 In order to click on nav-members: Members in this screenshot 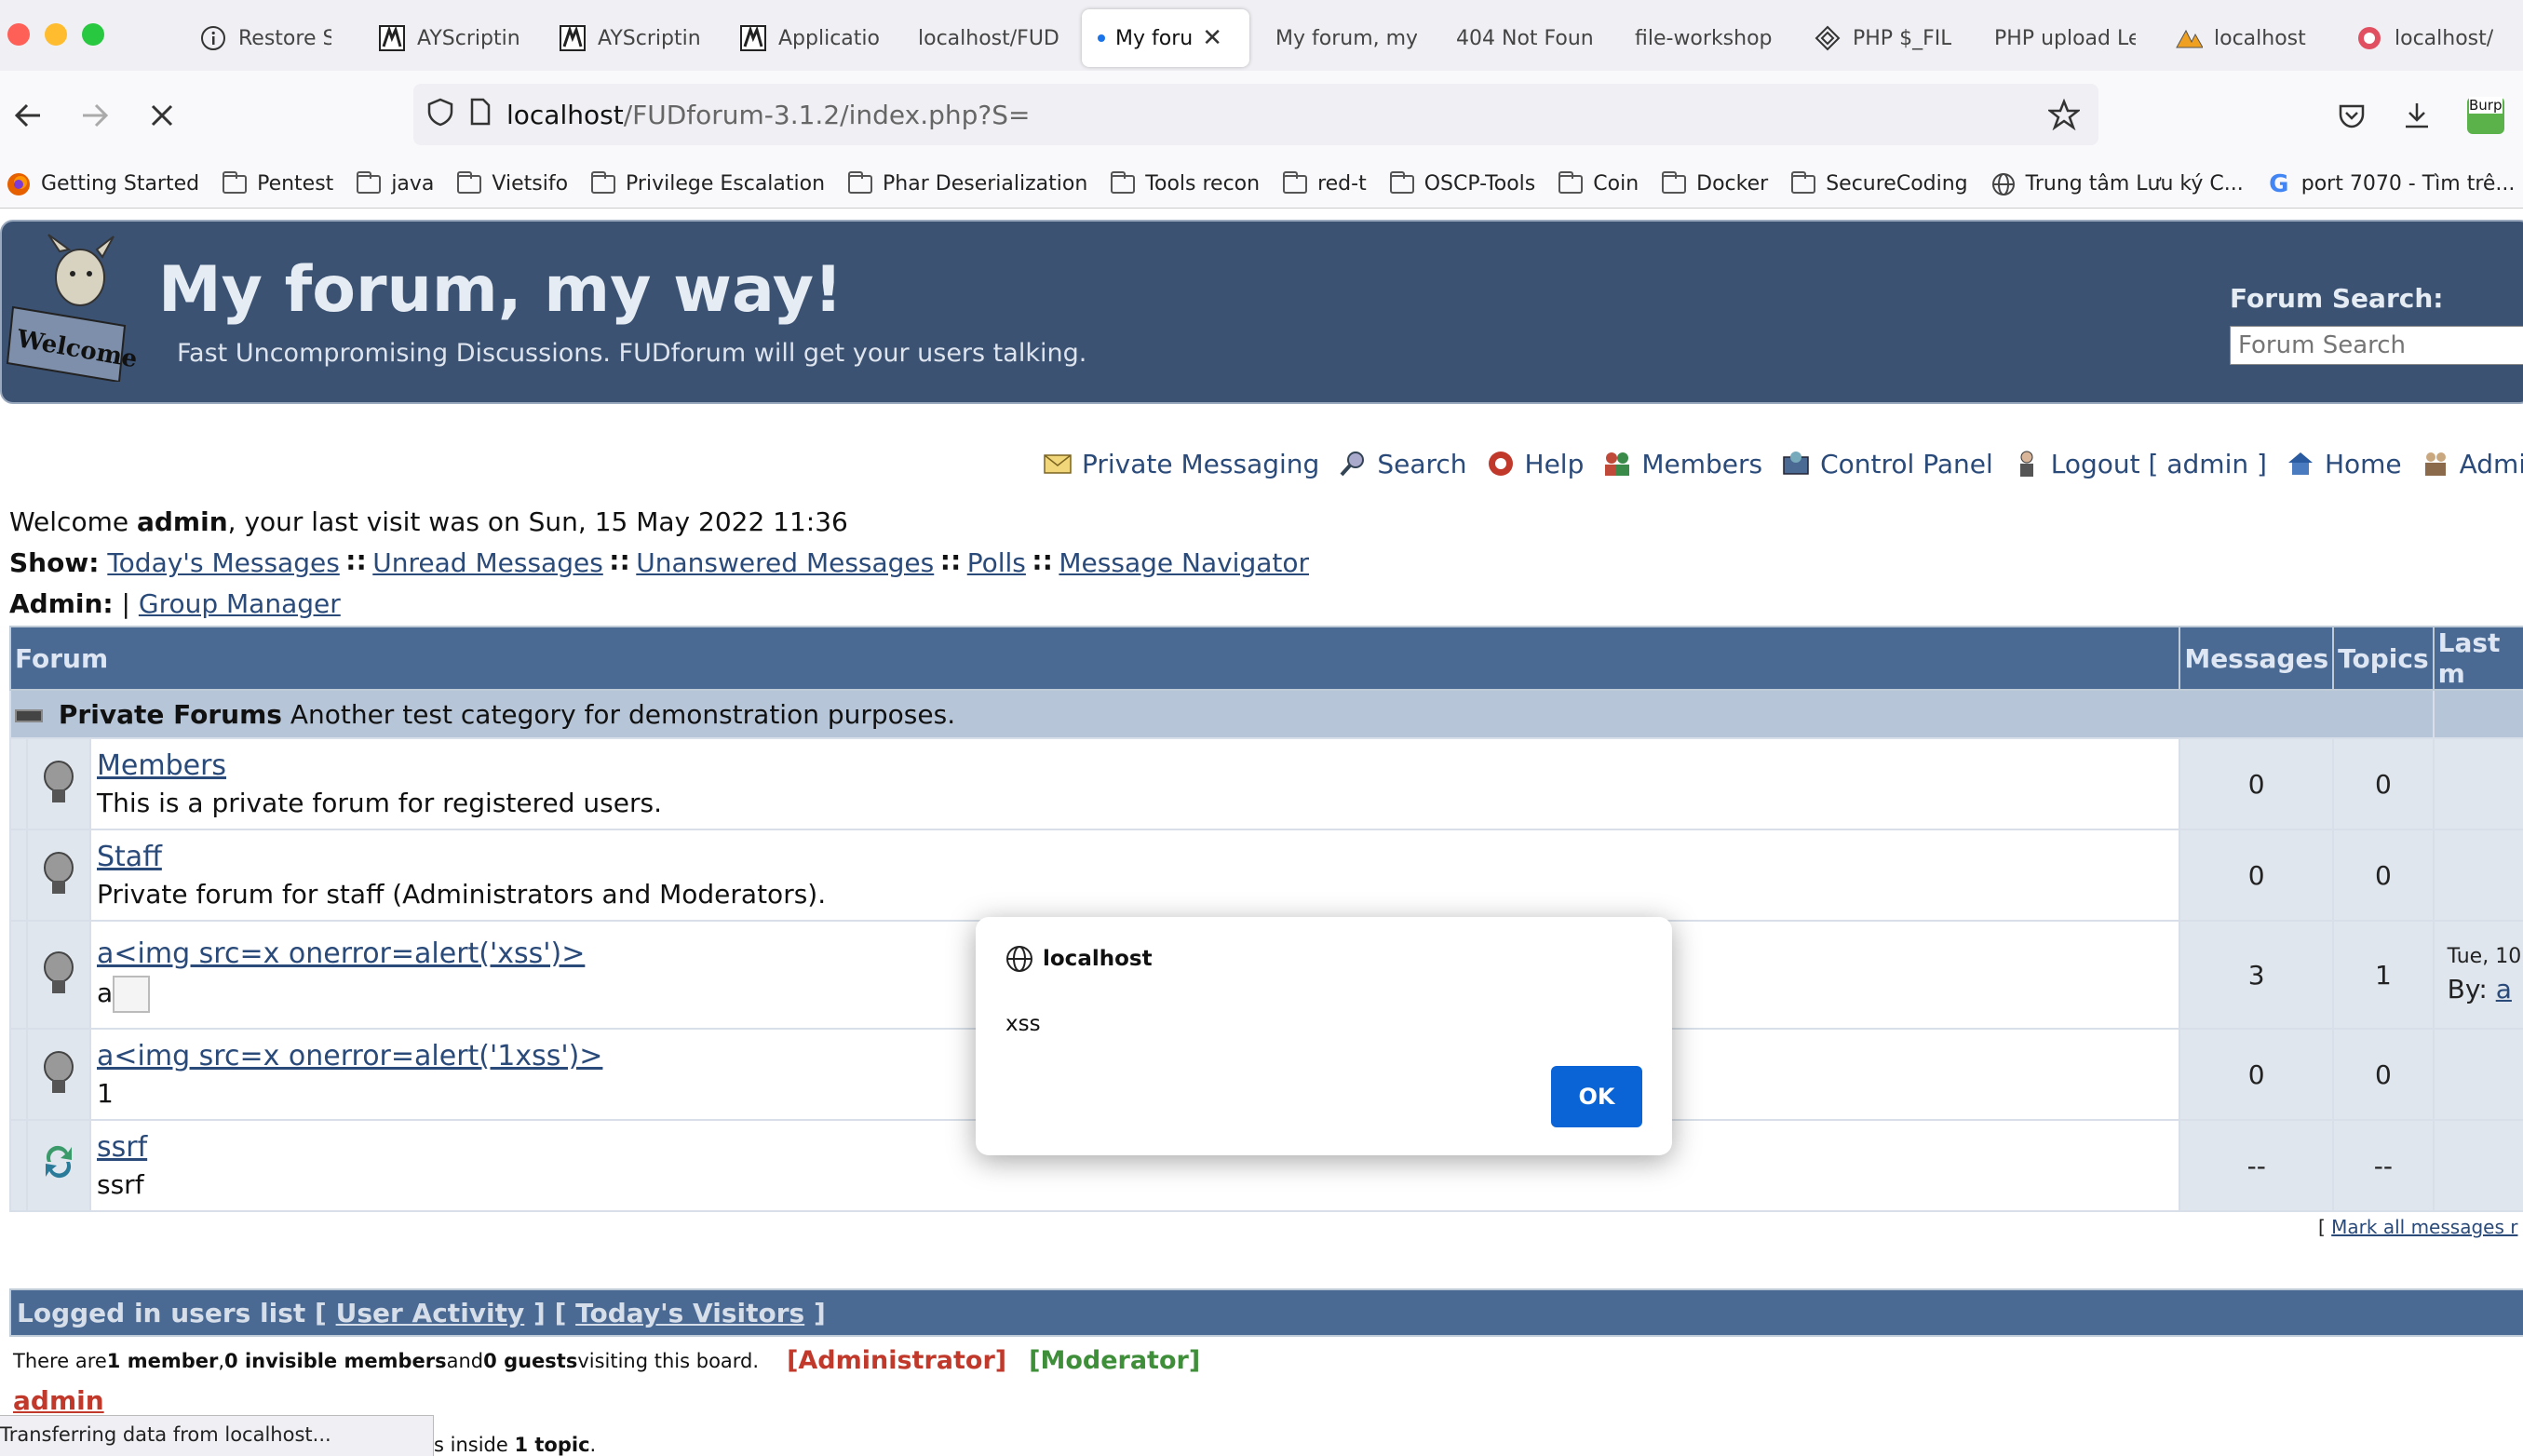, I will do `click(1682, 464)`.